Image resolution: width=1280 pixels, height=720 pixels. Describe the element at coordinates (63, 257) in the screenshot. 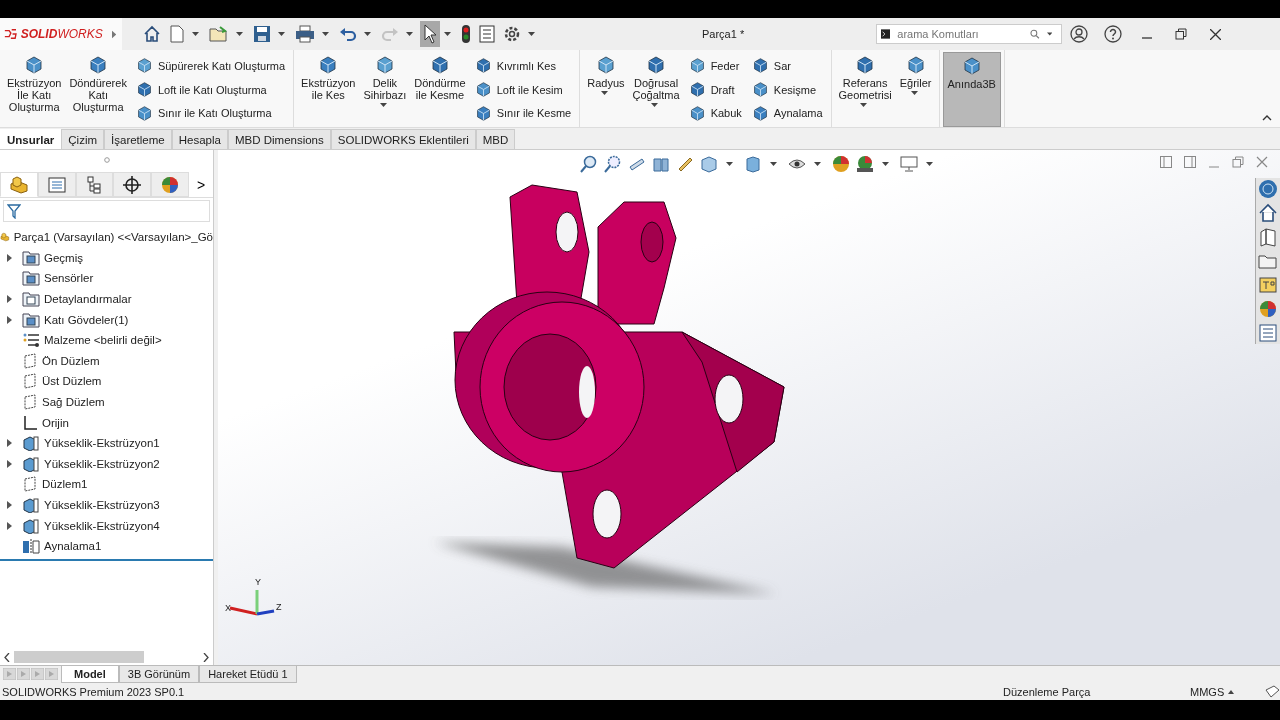

I see `tree-item: Geçmiş` at that location.